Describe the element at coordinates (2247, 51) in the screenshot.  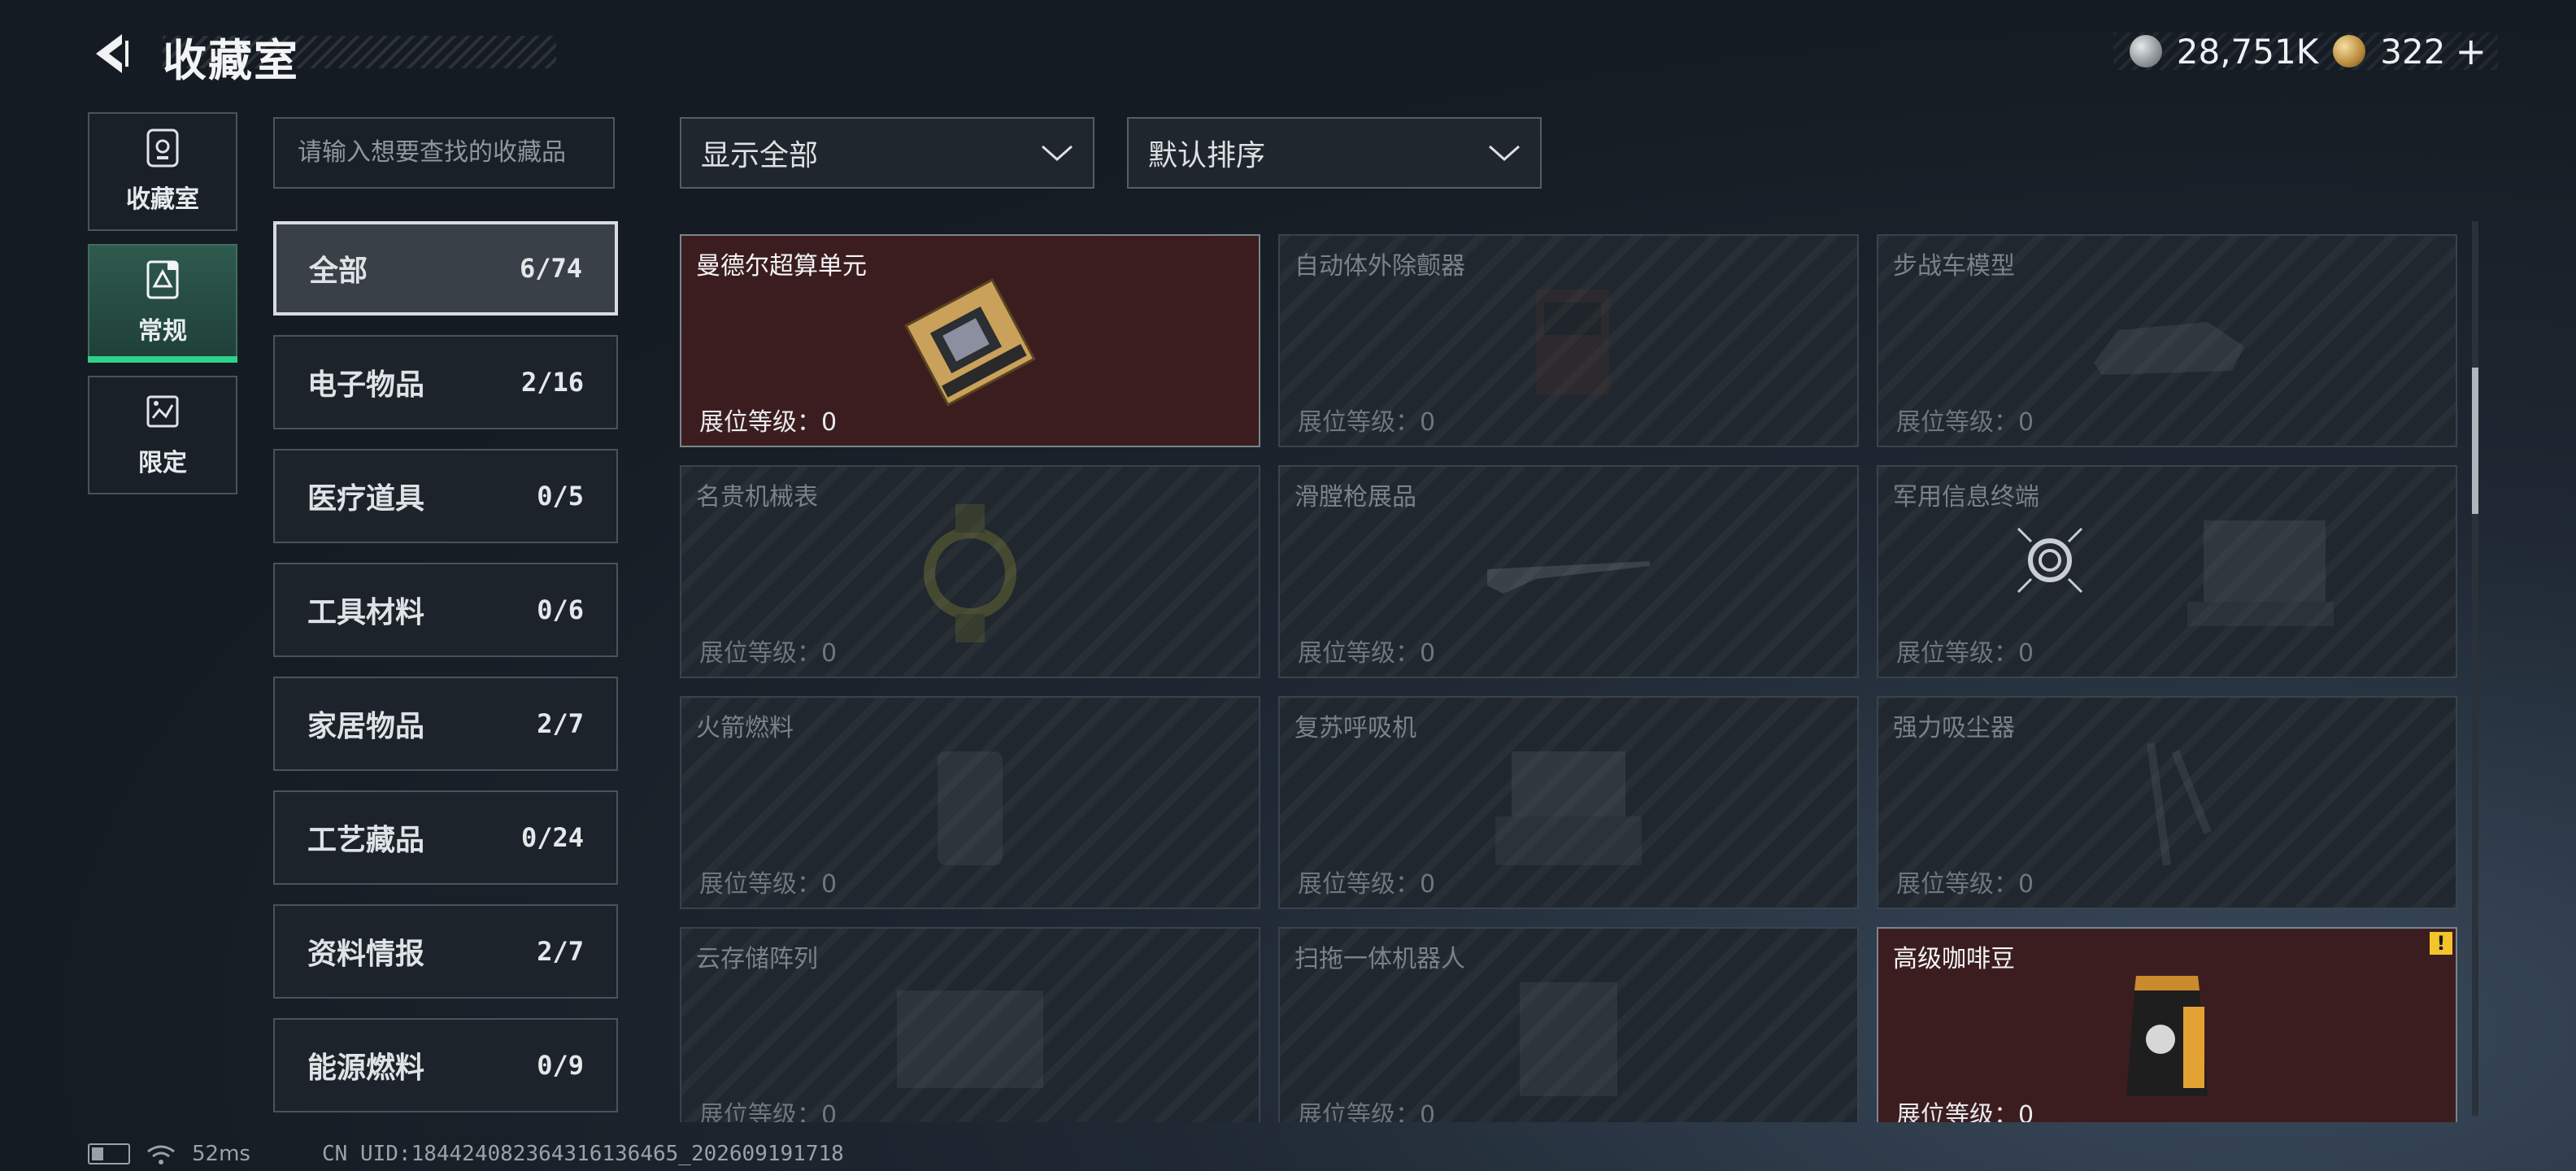
I see `silver-coin-value: 28,751K` at that location.